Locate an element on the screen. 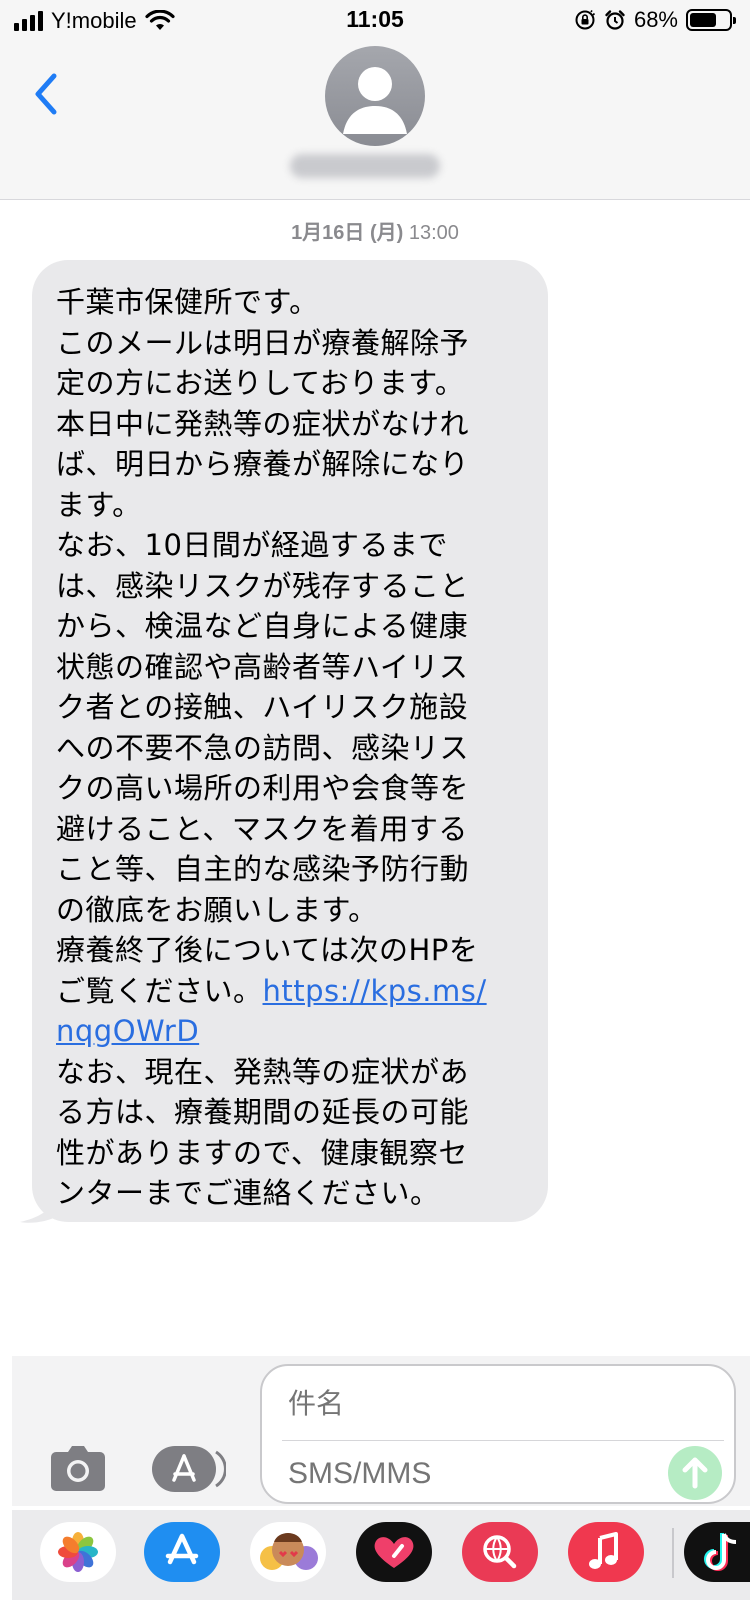 The width and height of the screenshot is (750, 1600). message-line: る方は、療養期間の延長の可能 is located at coordinates (263, 1112).